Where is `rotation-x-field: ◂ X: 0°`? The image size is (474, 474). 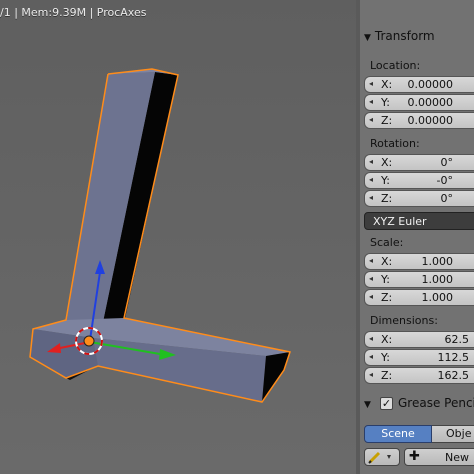 rotation-x-field: ◂ X: 0° is located at coordinates (419, 162).